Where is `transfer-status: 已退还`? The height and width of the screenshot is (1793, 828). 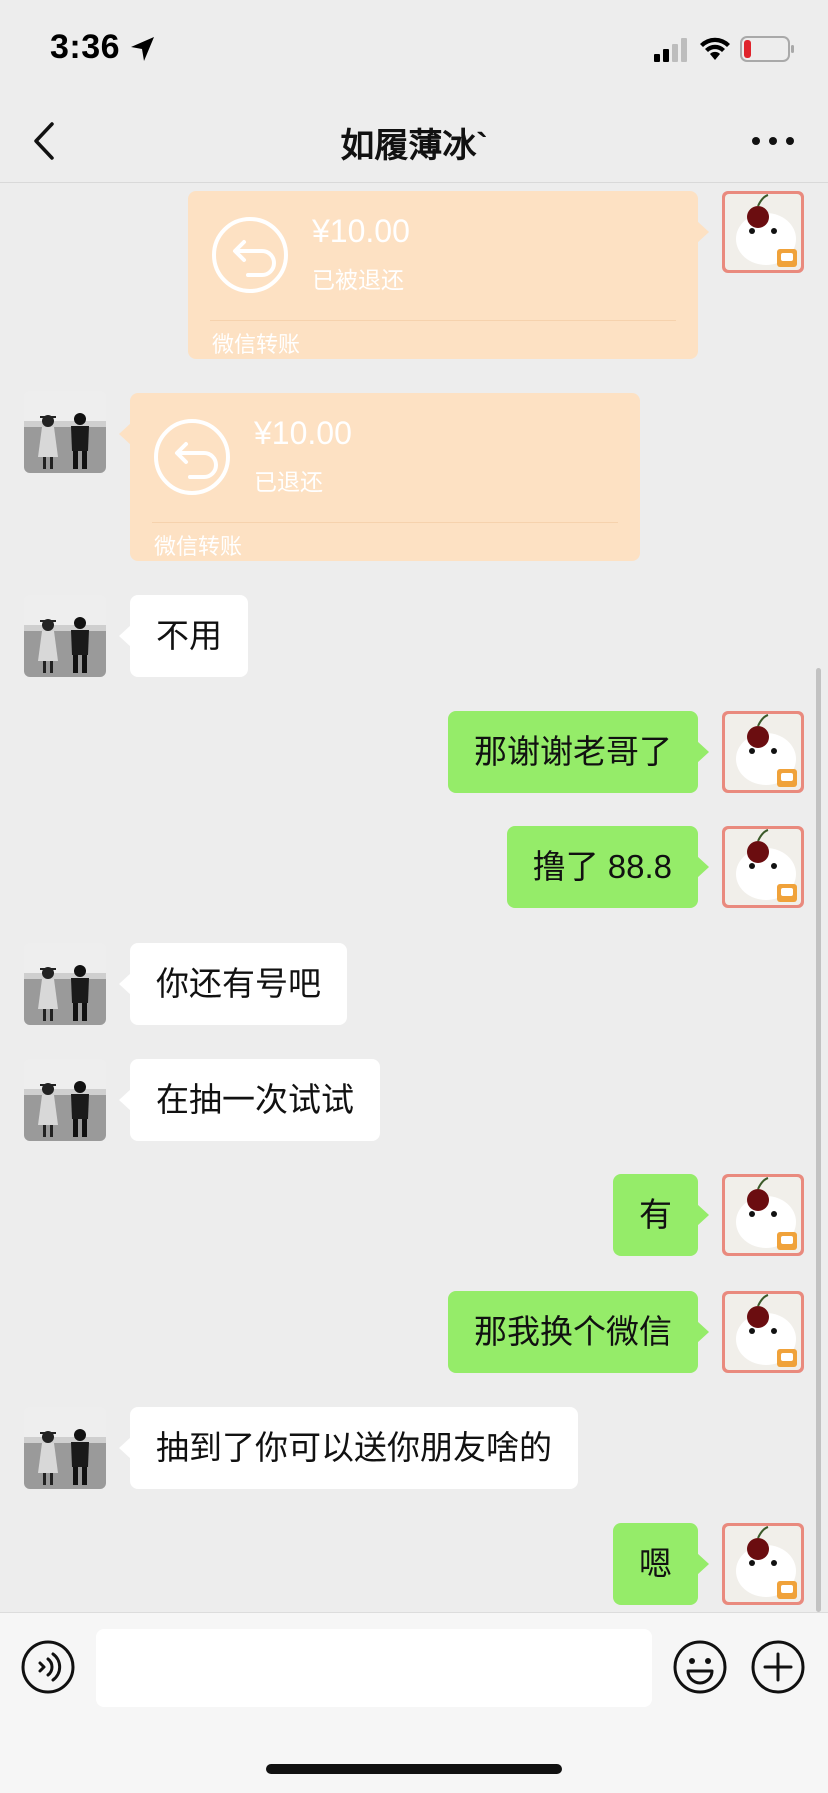 transfer-status: 已退还 is located at coordinates (288, 482).